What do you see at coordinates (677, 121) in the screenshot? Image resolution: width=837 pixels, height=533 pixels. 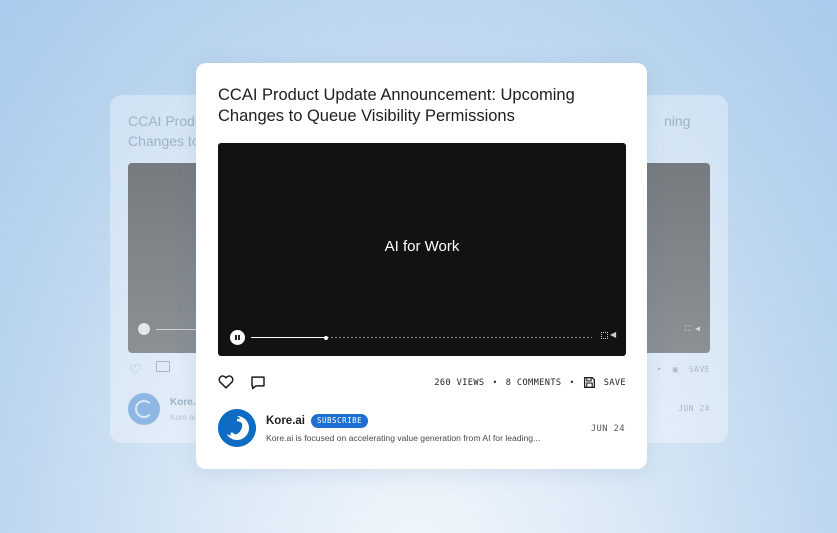 I see `background-title-tail: ning` at bounding box center [677, 121].